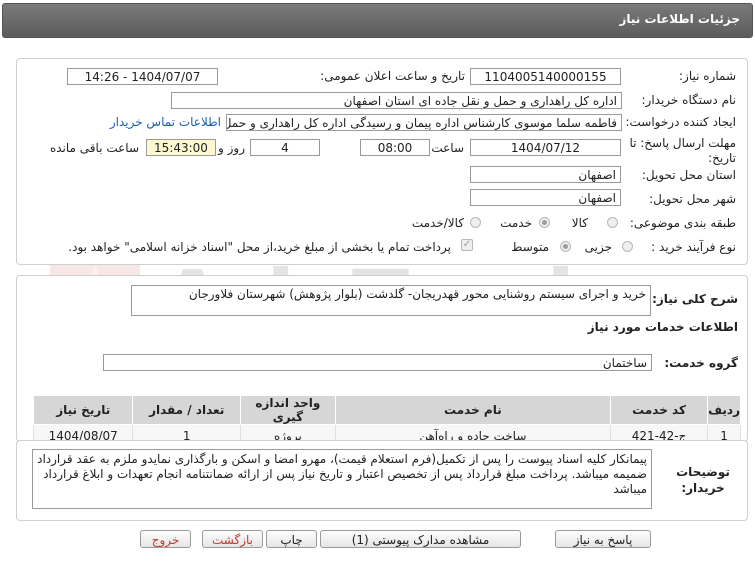 The image size is (755, 566). What do you see at coordinates (447, 148) in the screenshot?
I see `deadline-time-label: ساعت` at bounding box center [447, 148].